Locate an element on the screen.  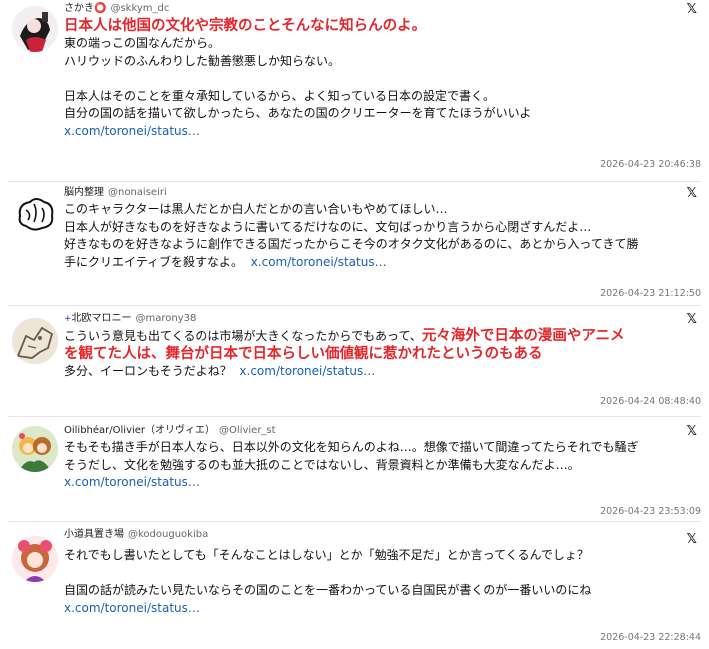
tweet-header: さかき⭕ @skkym_dc is located at coordinates (371, 8).